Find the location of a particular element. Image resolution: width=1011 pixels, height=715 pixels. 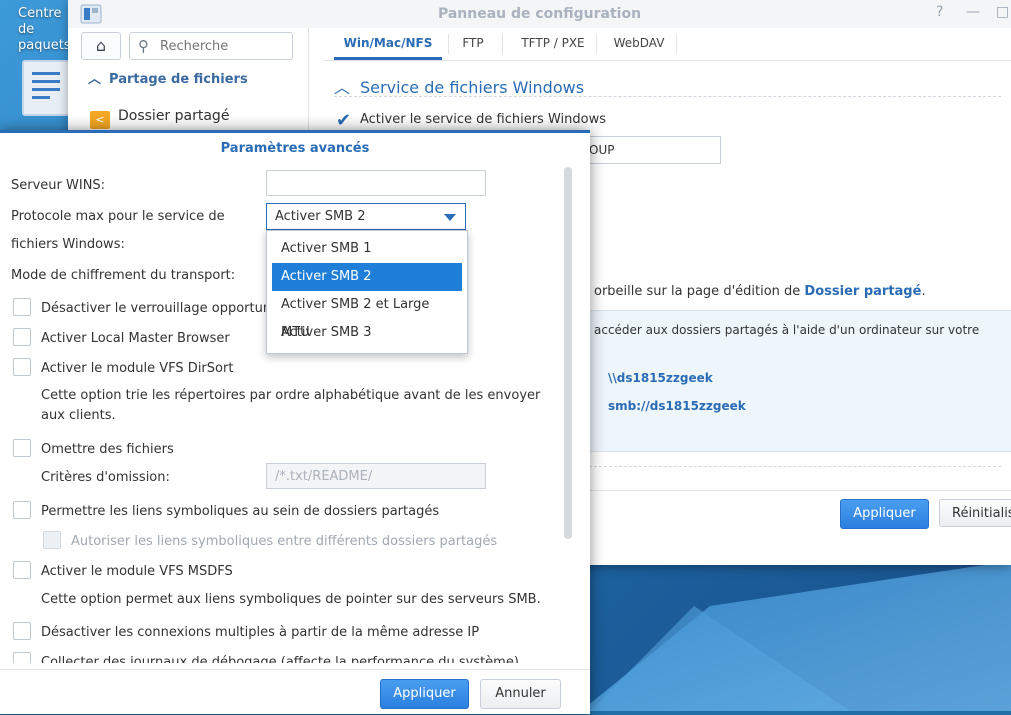

recycle-bin-text: orbeille sur la page d'édition de is located at coordinates (699, 291).